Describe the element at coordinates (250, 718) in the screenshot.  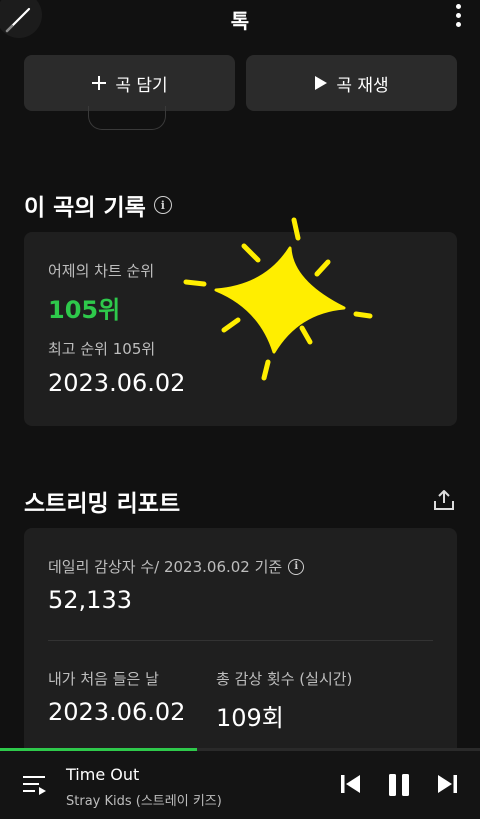
I see `total-plays-value: 109회` at that location.